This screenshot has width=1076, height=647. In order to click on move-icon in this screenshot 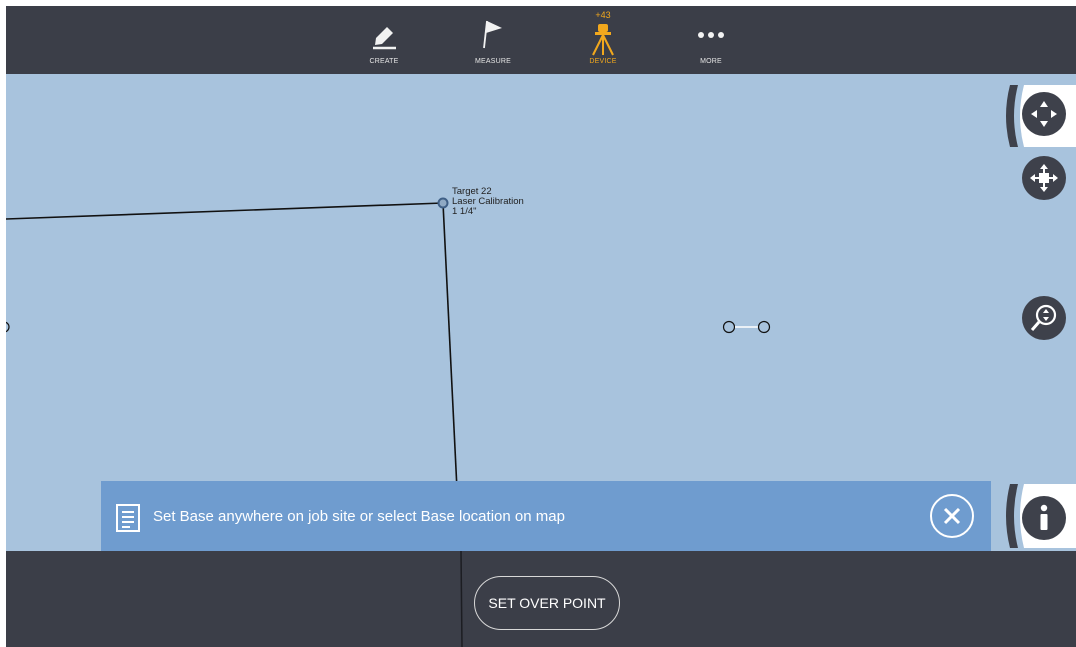, I will do `click(1044, 178)`.